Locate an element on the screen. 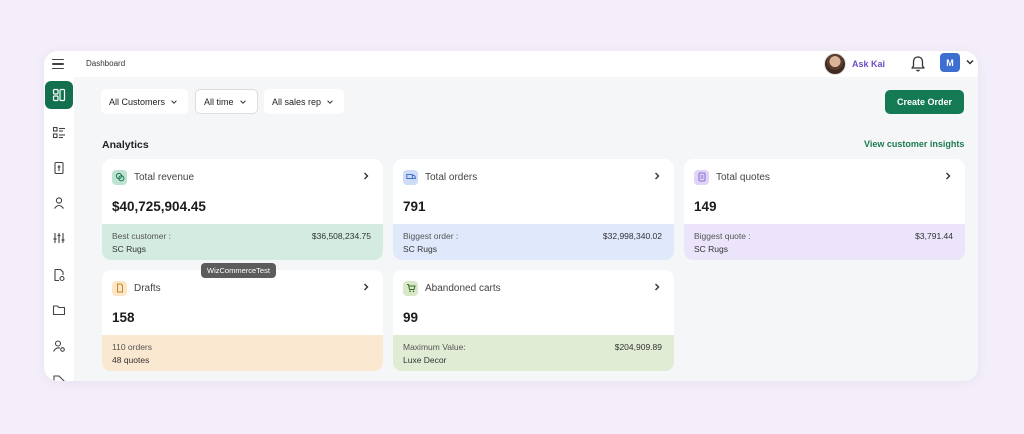  sidebar-item-dashboard is located at coordinates (59, 95).